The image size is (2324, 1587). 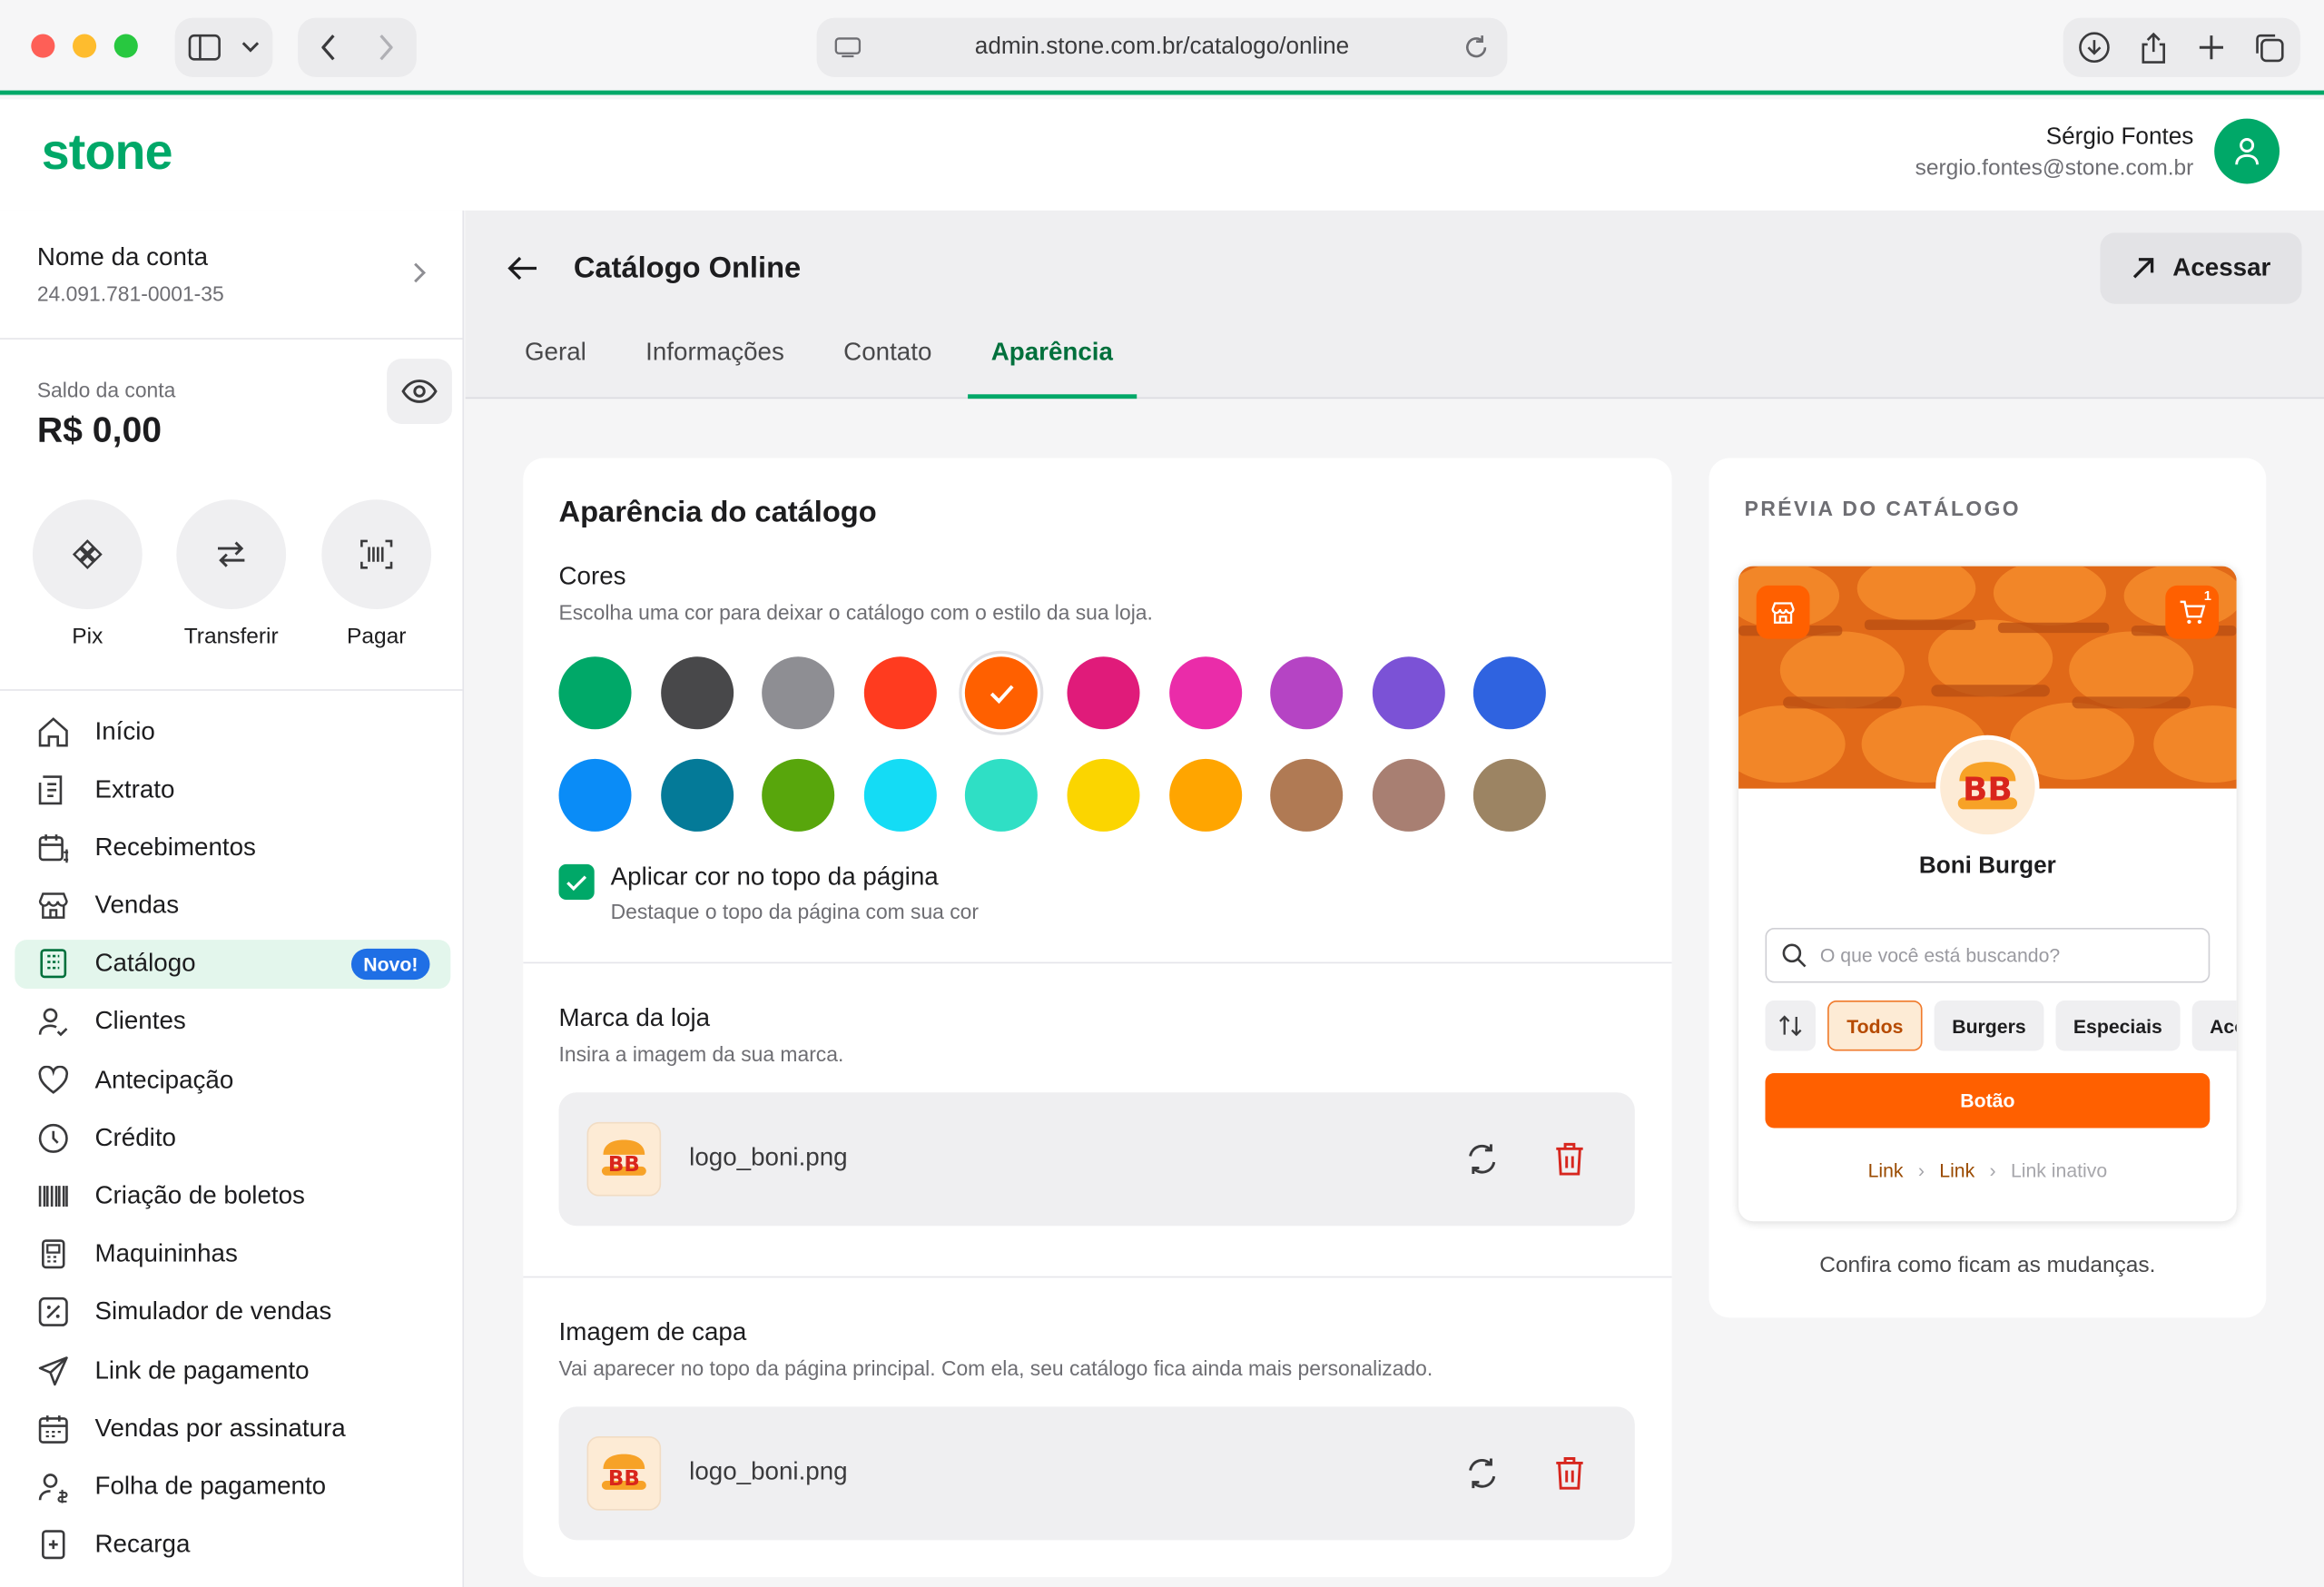 I want to click on sidebar-item-catalogo: Catálogo Novo!, so click(x=233, y=964).